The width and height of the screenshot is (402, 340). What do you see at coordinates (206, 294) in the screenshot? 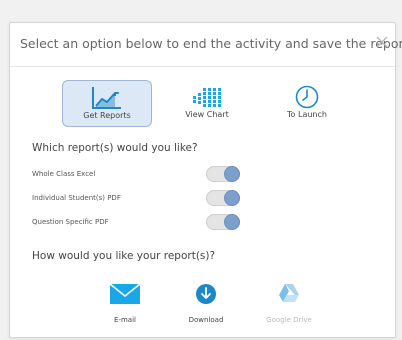
I see `download-icon` at bounding box center [206, 294].